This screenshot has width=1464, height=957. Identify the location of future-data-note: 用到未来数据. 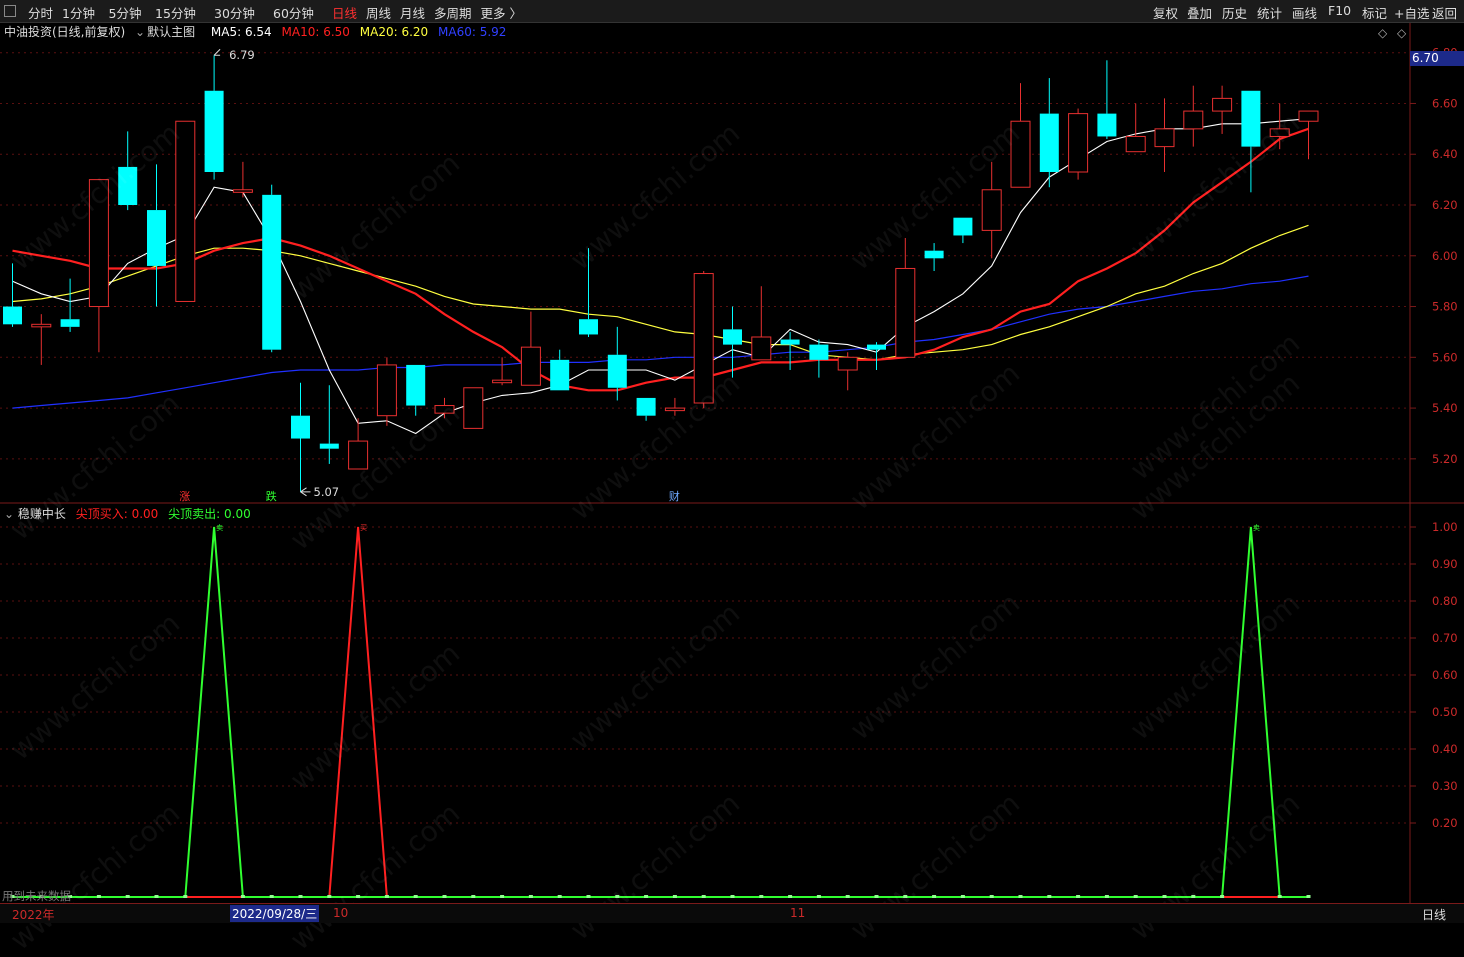
(36, 896).